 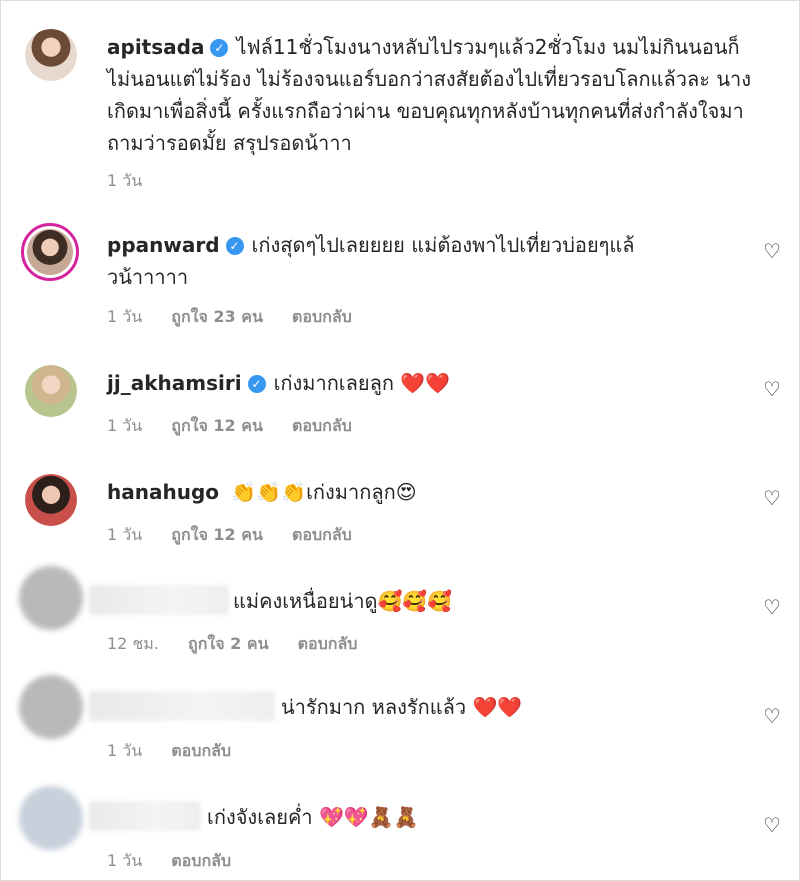 I want to click on comment-text: เก่งมากลูก, so click(x=351, y=492).